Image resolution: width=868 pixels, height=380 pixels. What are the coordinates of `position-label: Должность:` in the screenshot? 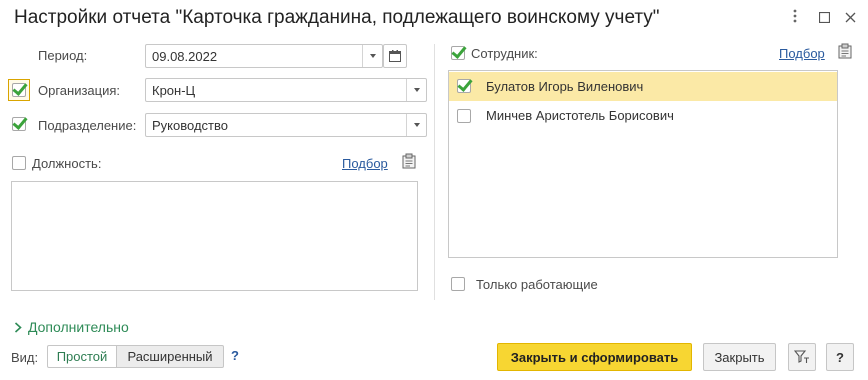 It's located at (67, 163).